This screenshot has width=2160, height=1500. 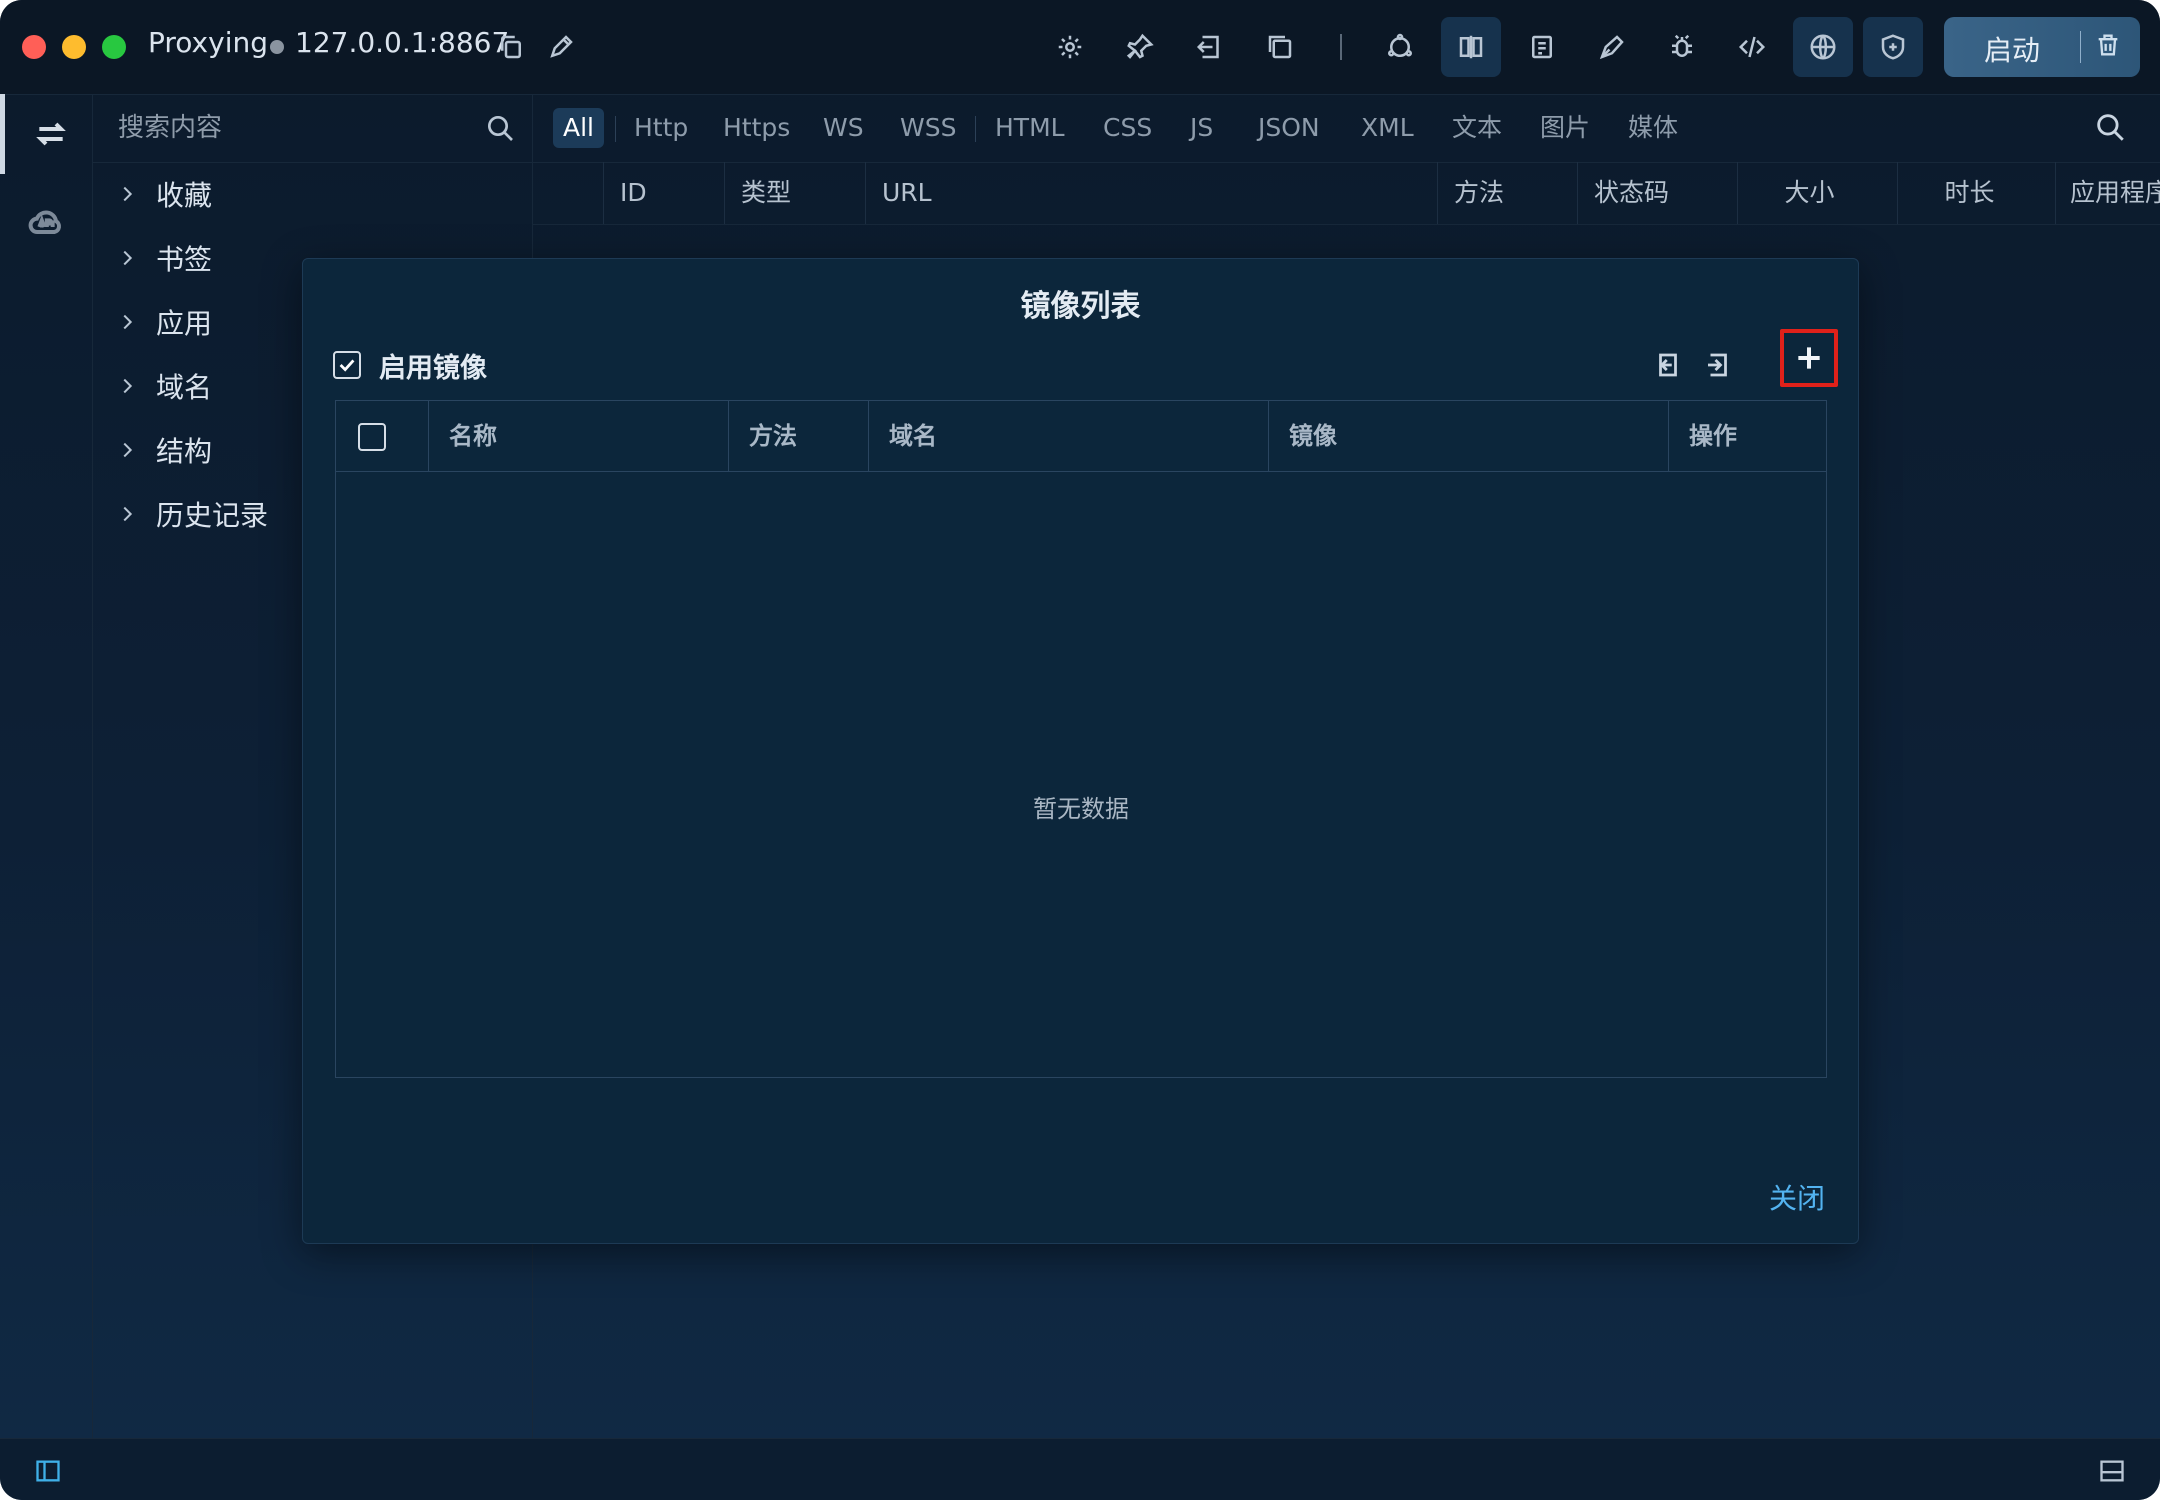 What do you see at coordinates (1080, 306) in the screenshot?
I see `dialog-title: 镜像列表` at bounding box center [1080, 306].